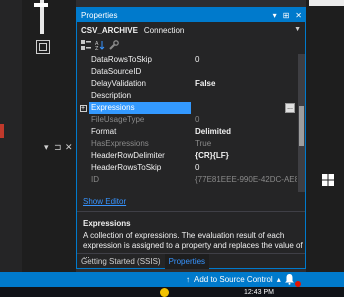  What do you see at coordinates (109, 30) in the screenshot?
I see `object-name: CSV_ARCHIVE` at bounding box center [109, 30].